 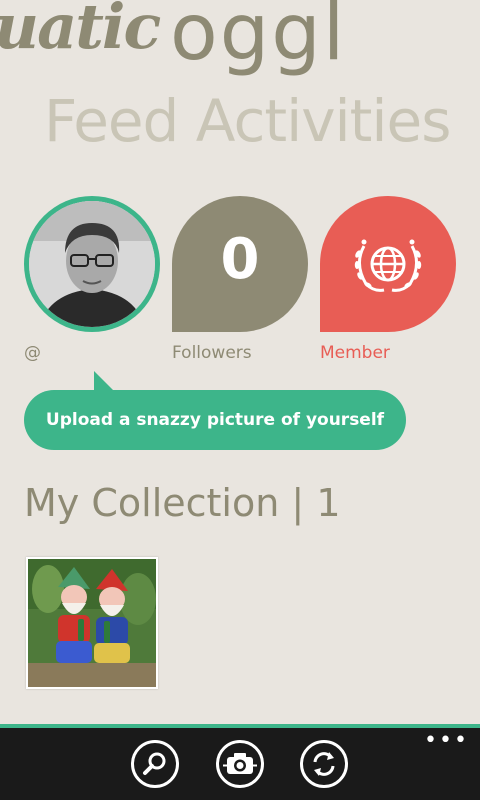 I want to click on upload-picture-prompt: Upload a snazzy picture of yourself, so click(x=215, y=420).